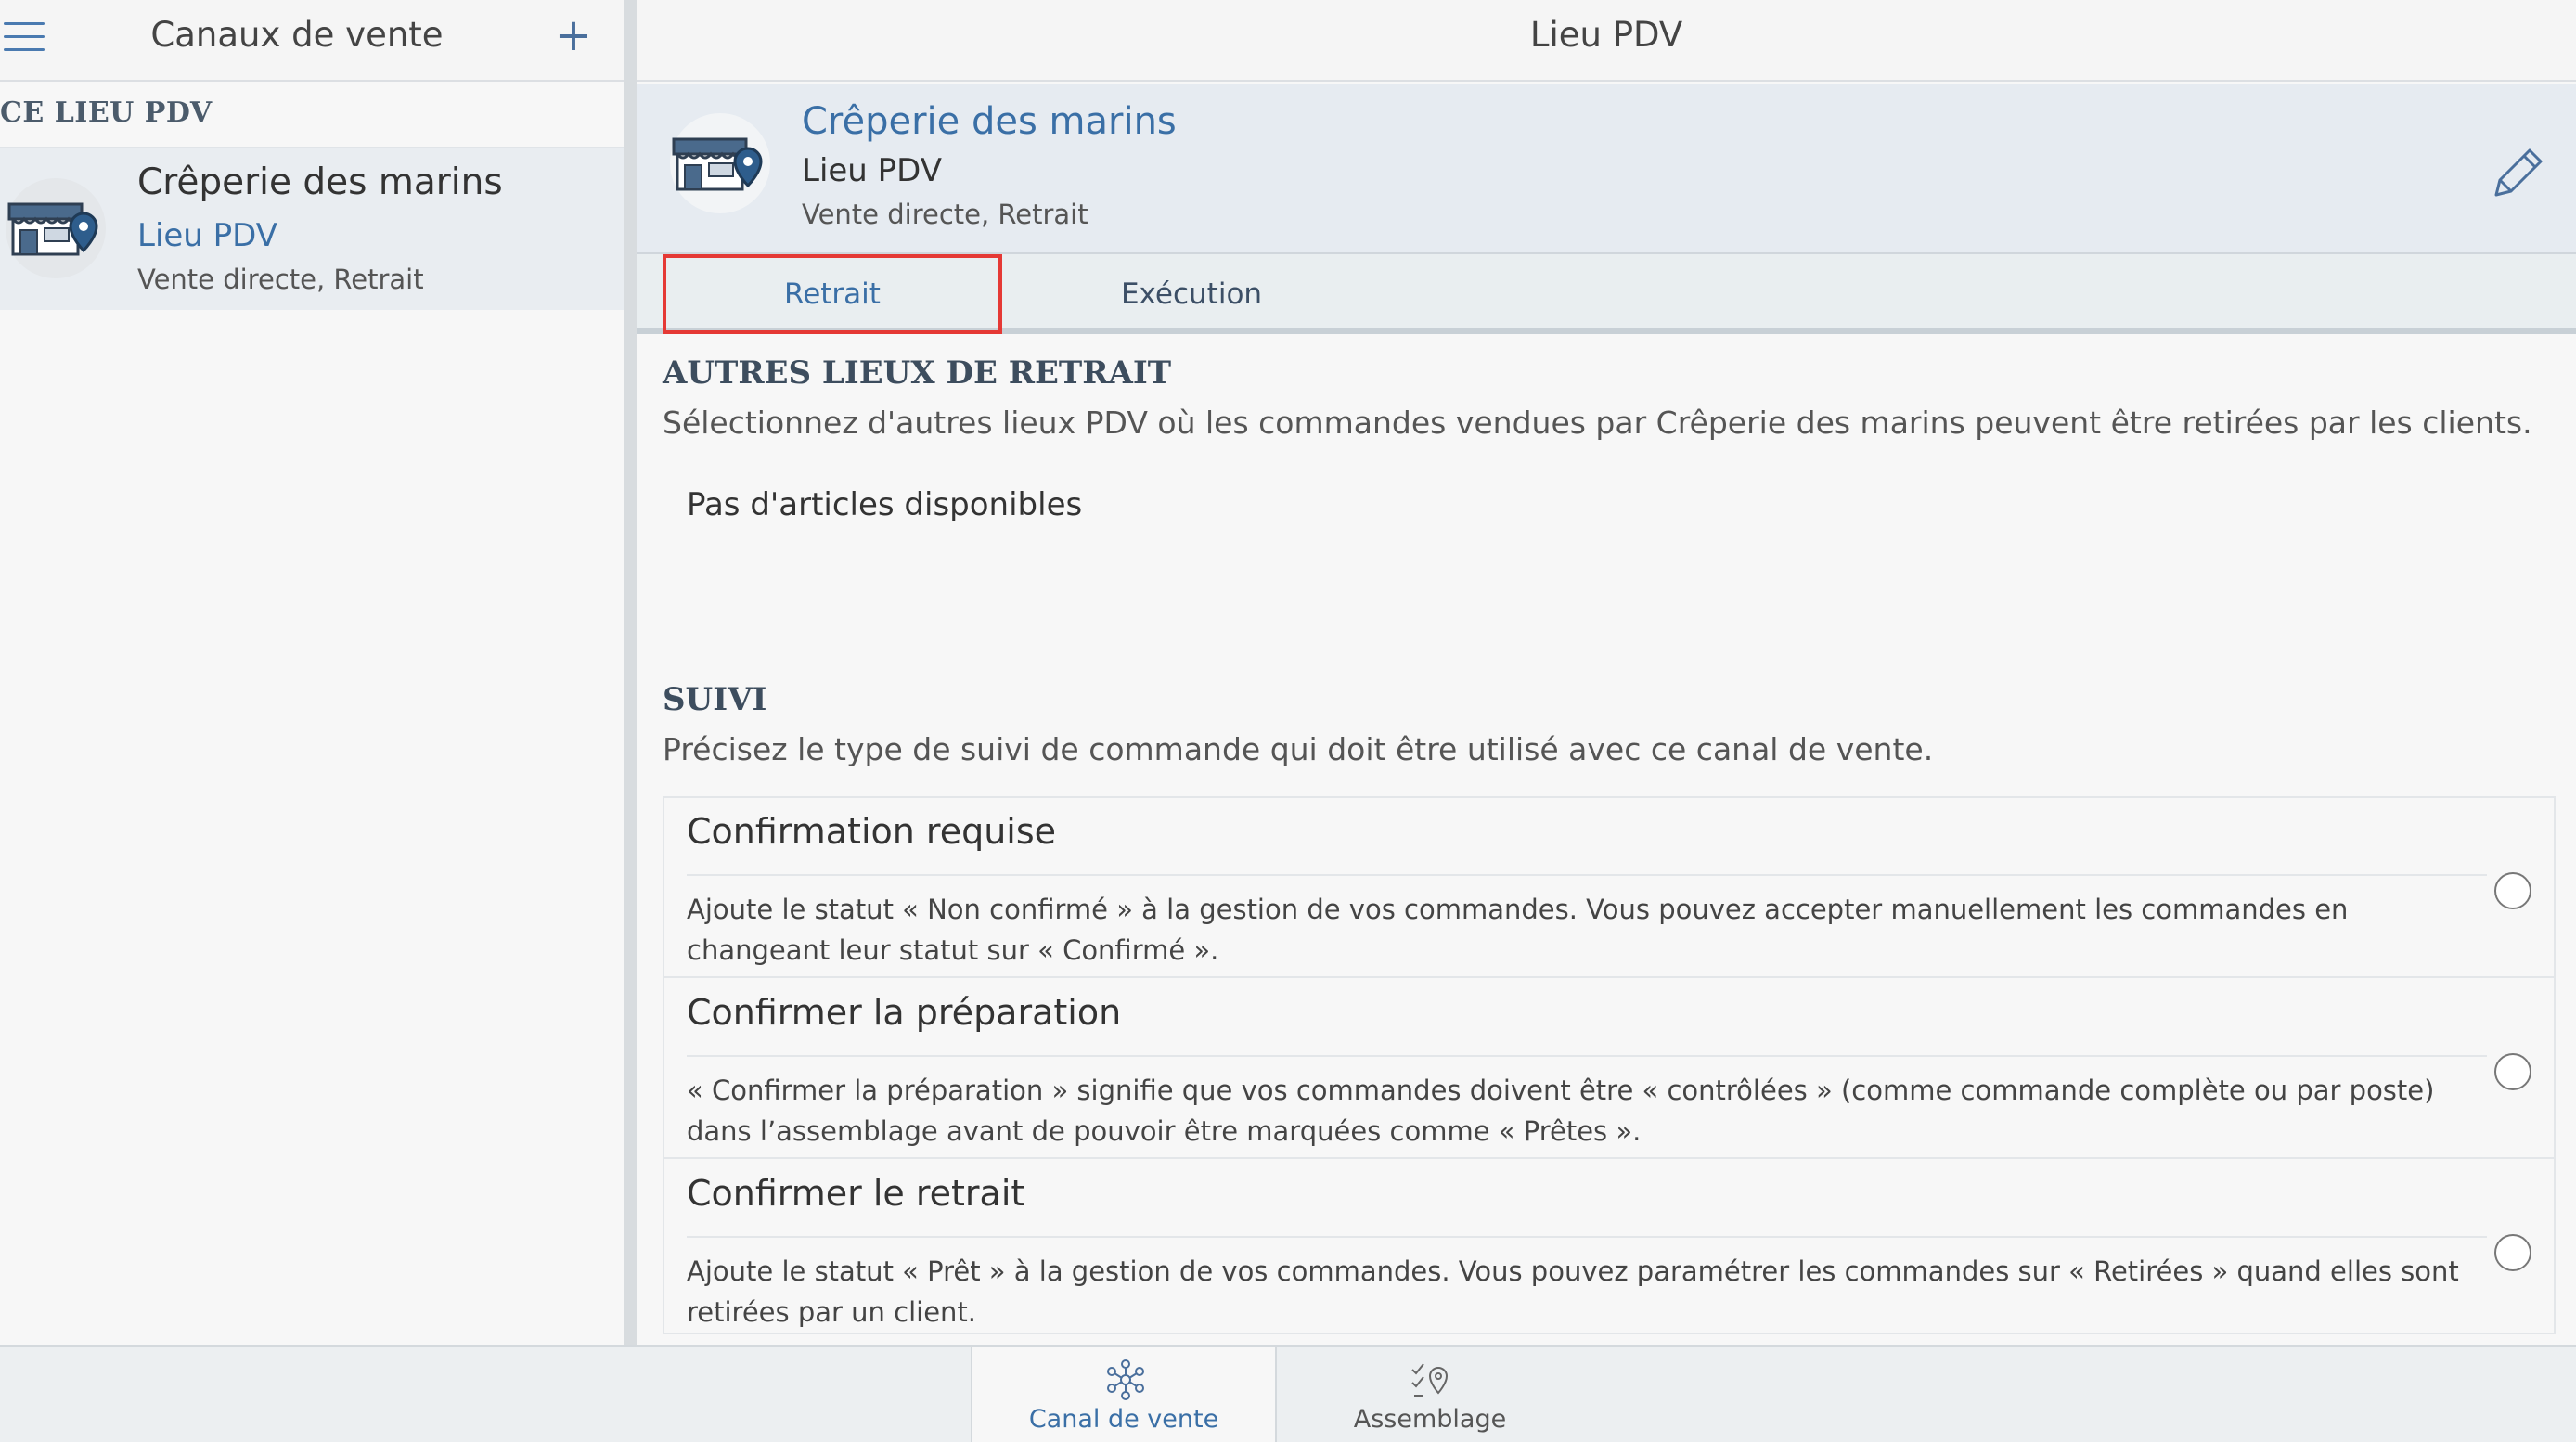  What do you see at coordinates (1606, 35) in the screenshot?
I see `page-title: Lieu PDV` at bounding box center [1606, 35].